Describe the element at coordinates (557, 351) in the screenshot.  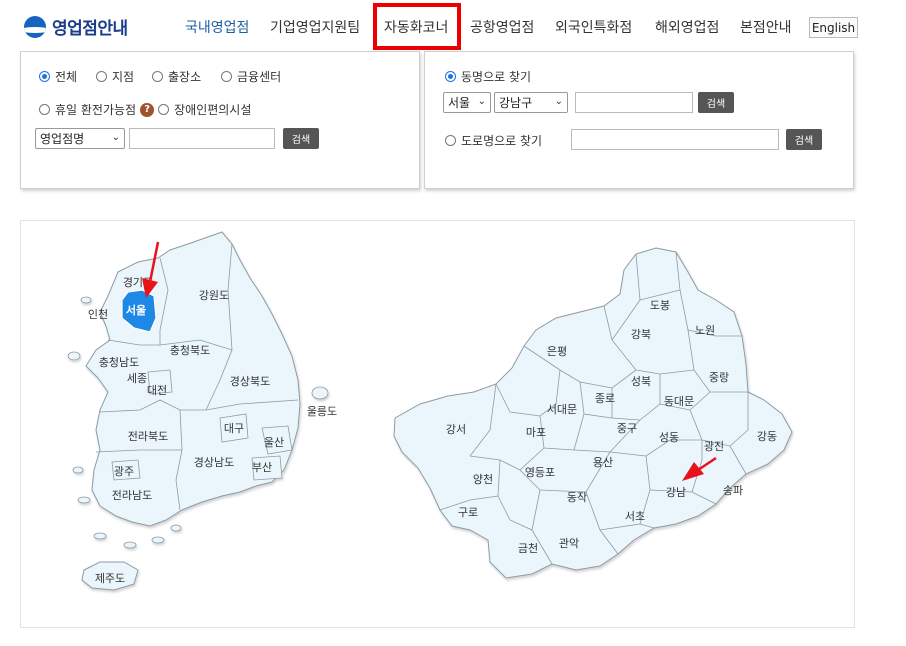
I see `label-eunpyeong: 은평` at that location.